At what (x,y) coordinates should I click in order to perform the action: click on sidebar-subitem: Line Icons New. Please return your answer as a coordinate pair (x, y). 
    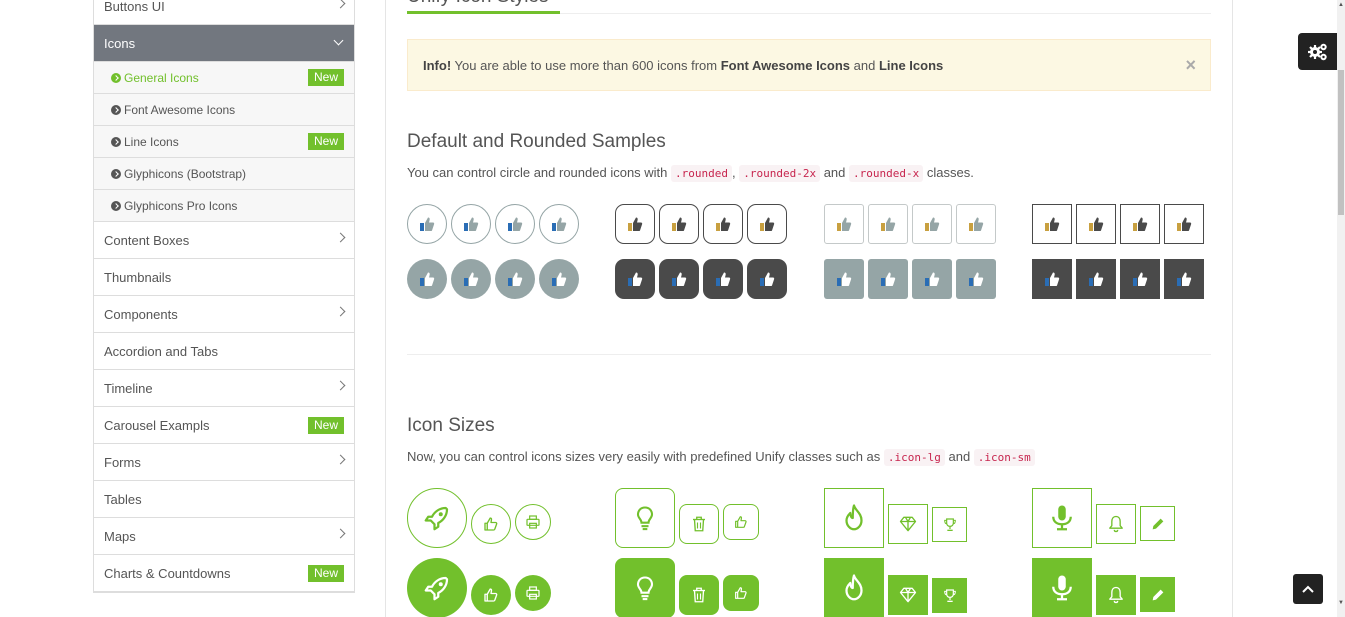
    Looking at the image, I should click on (224, 142).